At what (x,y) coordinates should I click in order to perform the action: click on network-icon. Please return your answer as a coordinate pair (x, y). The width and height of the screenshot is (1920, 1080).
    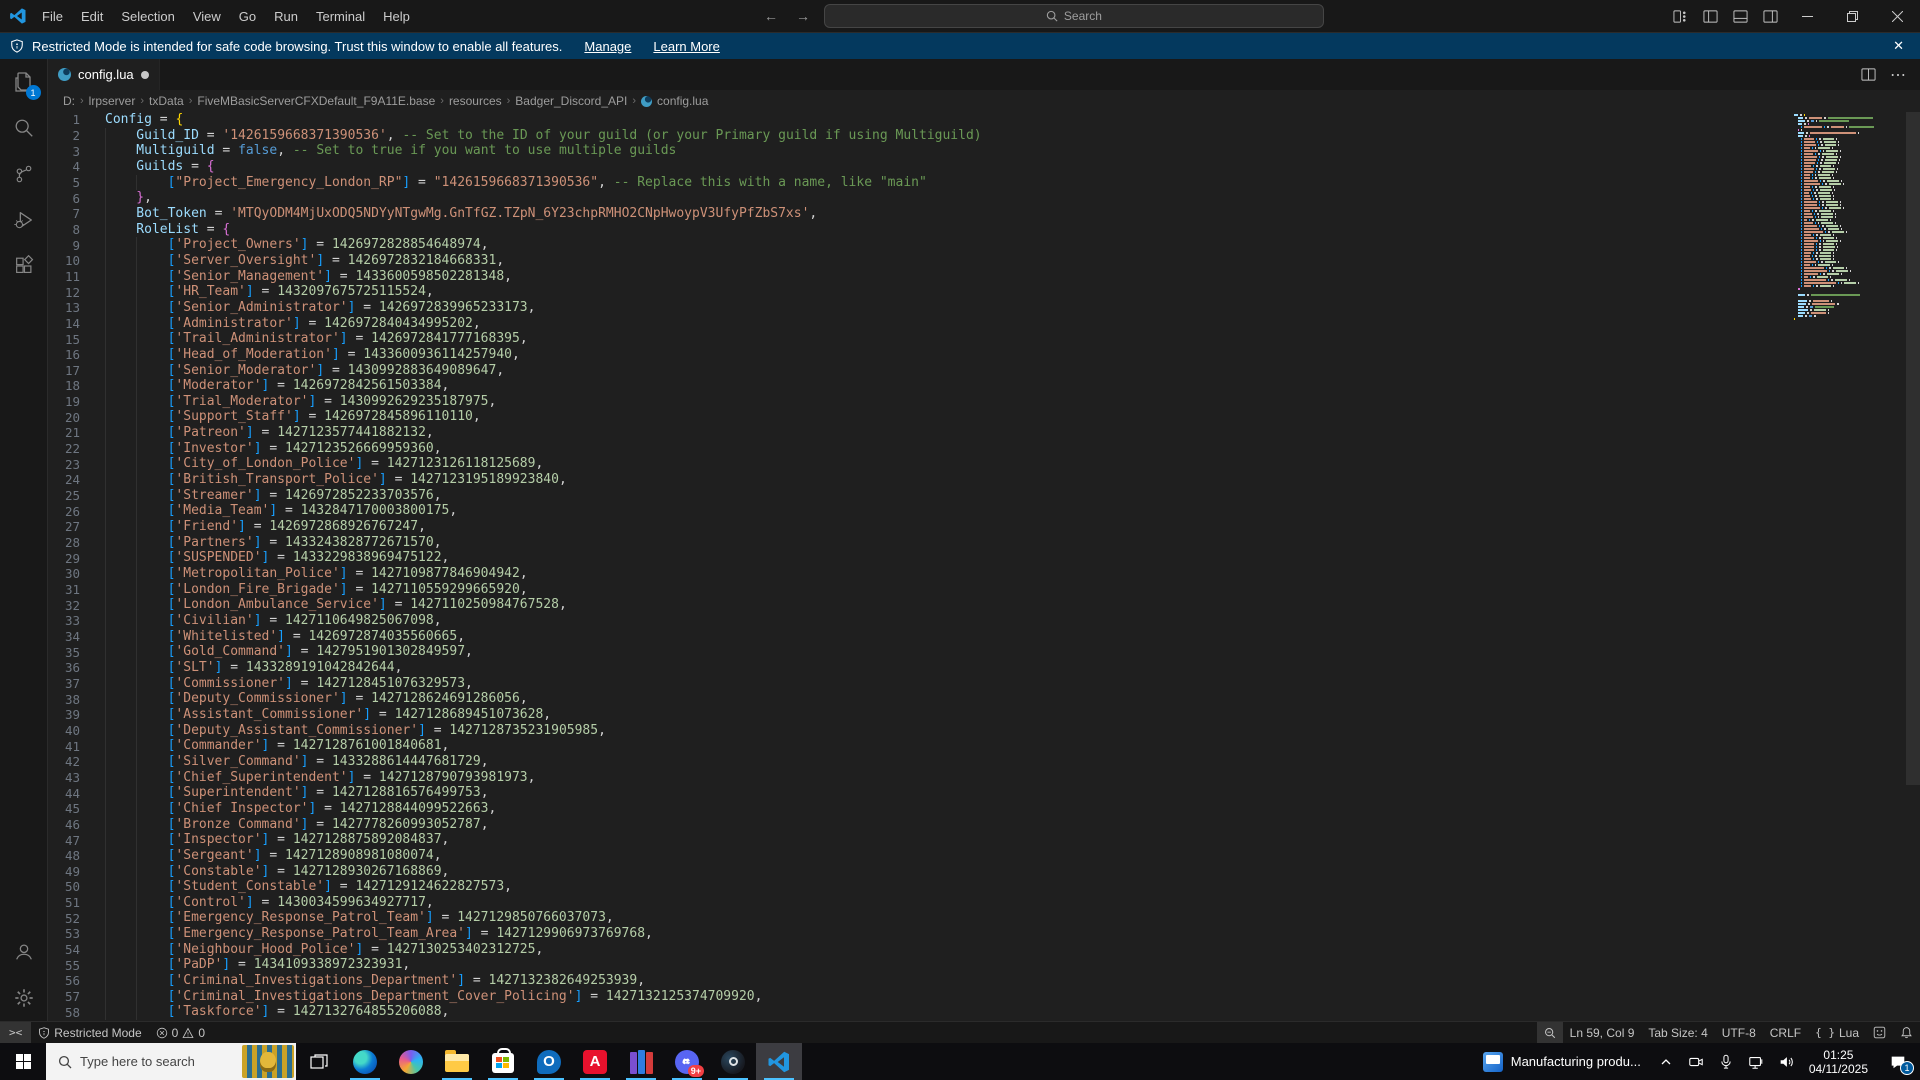
    Looking at the image, I should click on (1756, 1061).